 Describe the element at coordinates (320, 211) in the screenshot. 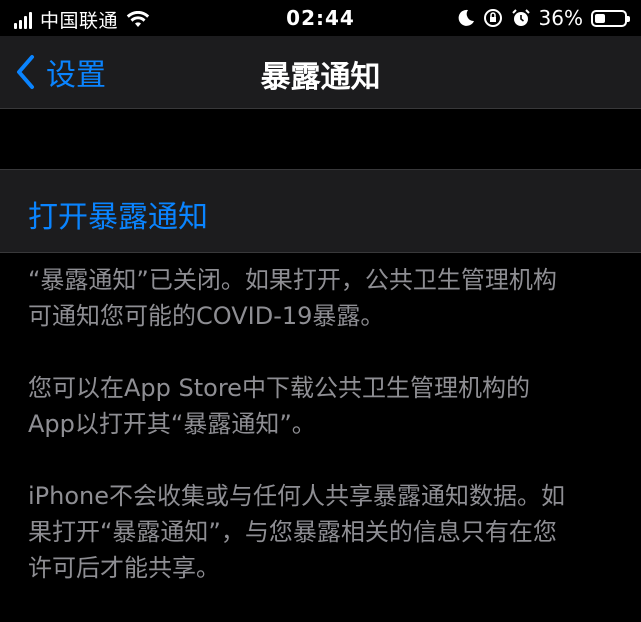

I see `turn-on-exposure-notifications-cell: 打开暴露通知` at that location.